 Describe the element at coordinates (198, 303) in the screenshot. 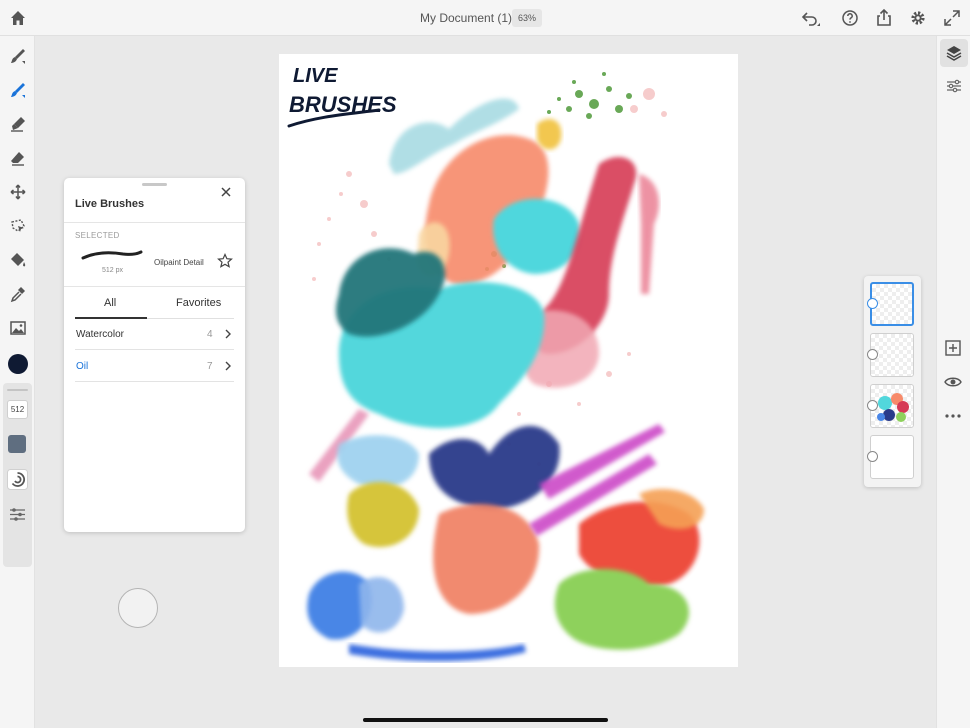

I see `tab-favorites: Favorites` at that location.